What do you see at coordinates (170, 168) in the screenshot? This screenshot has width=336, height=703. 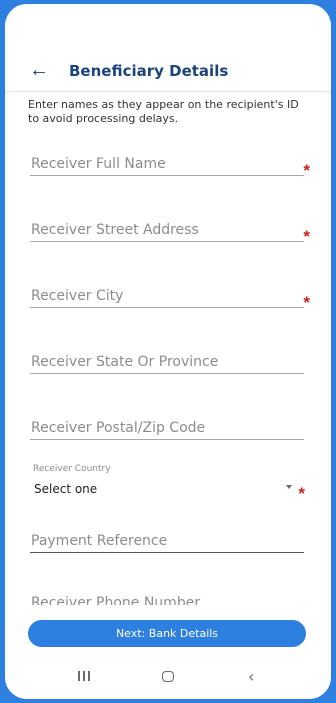 I see `receiver-full-name-field: Receiver Full Name *` at bounding box center [170, 168].